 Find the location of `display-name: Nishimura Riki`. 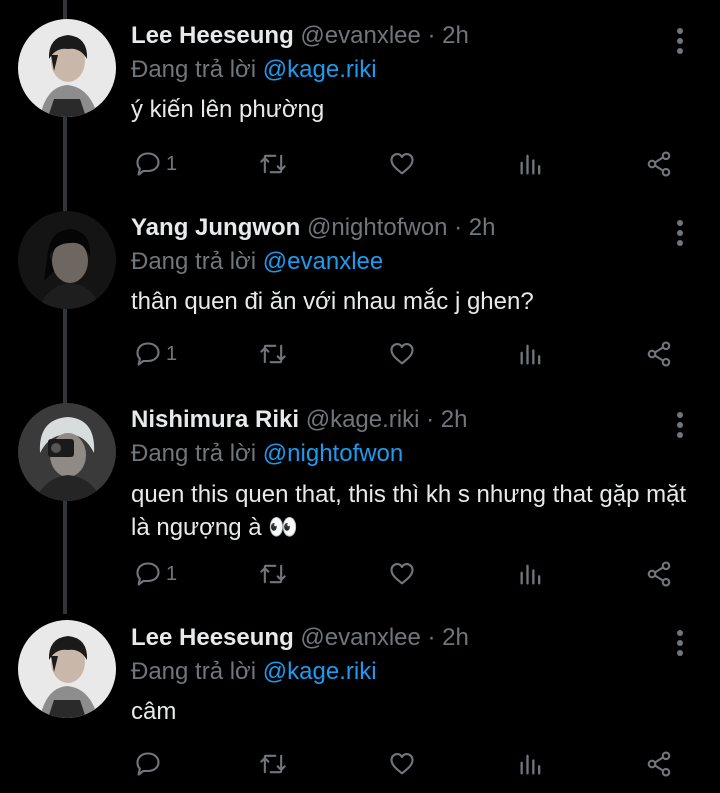

display-name: Nishimura Riki is located at coordinates (215, 419).